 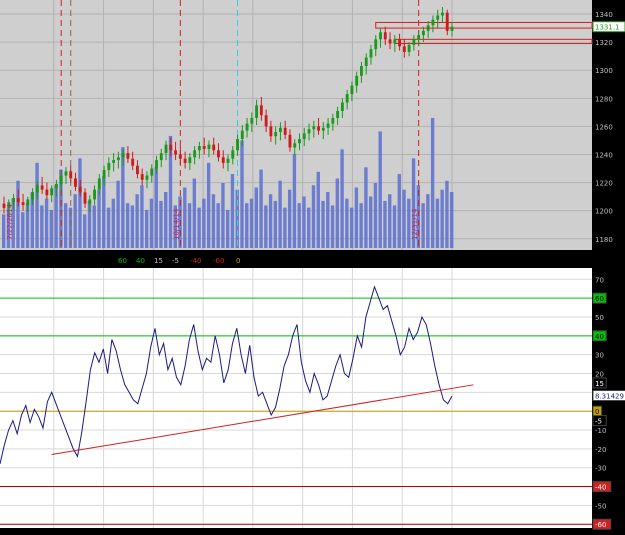 I want to click on oscillator-legend-entry: -60, so click(x=218, y=261).